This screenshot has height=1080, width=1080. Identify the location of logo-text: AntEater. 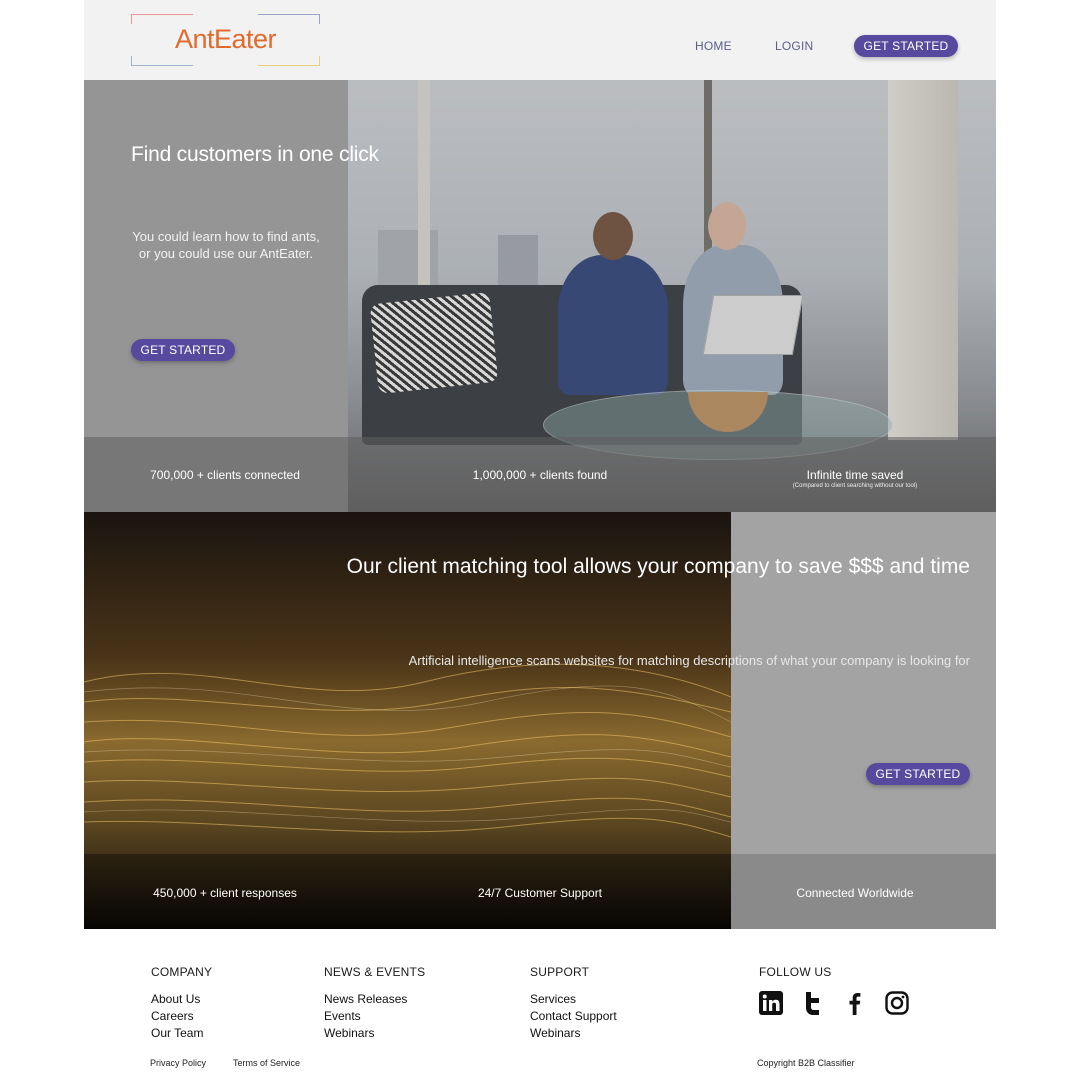
(225, 39).